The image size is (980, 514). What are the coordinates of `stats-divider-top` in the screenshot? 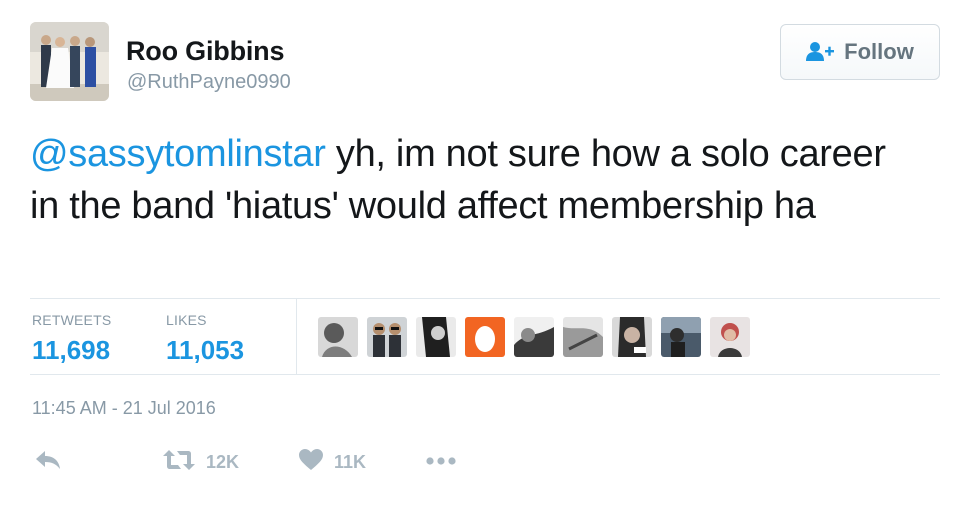 It's located at (485, 298).